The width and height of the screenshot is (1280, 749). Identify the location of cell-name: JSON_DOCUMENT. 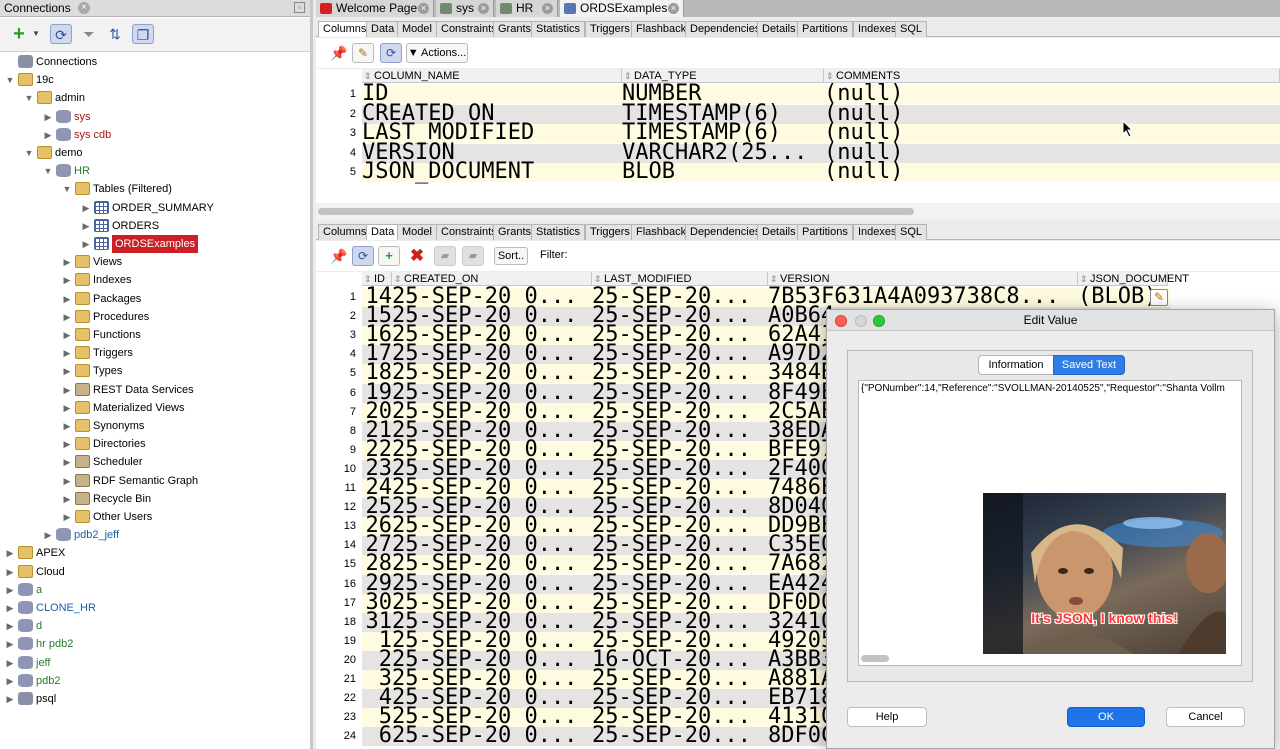
(492, 172).